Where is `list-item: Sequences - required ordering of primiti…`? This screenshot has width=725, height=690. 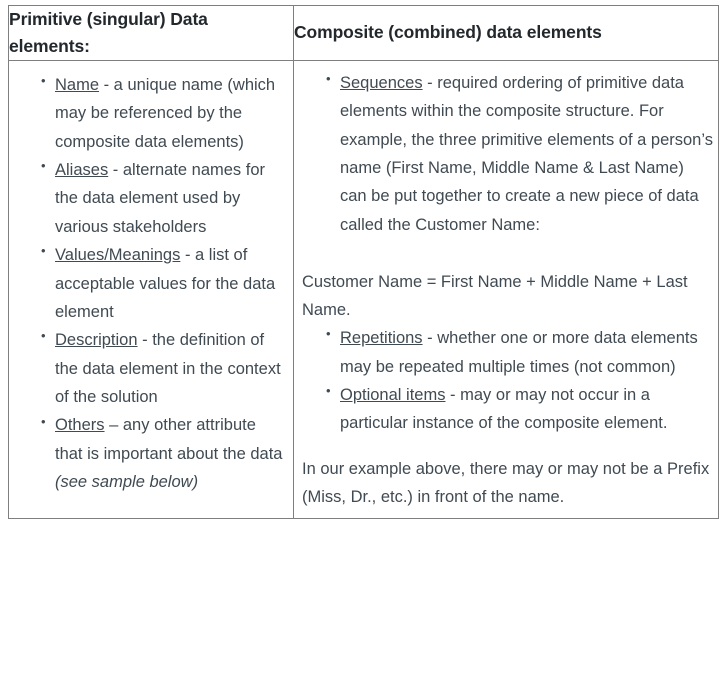
list-item: Sequences - required ordering of primiti… is located at coordinates (520, 153).